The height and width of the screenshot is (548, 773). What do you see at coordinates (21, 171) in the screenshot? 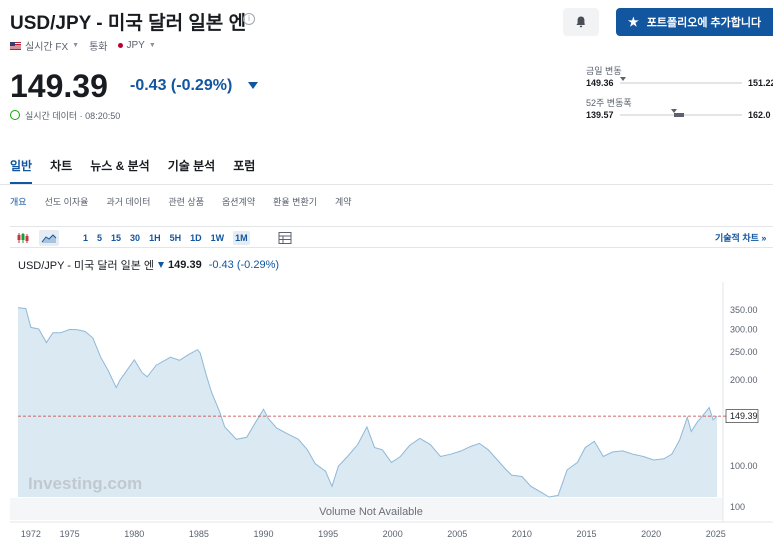
I see `tab-overview: 일반` at bounding box center [21, 171].